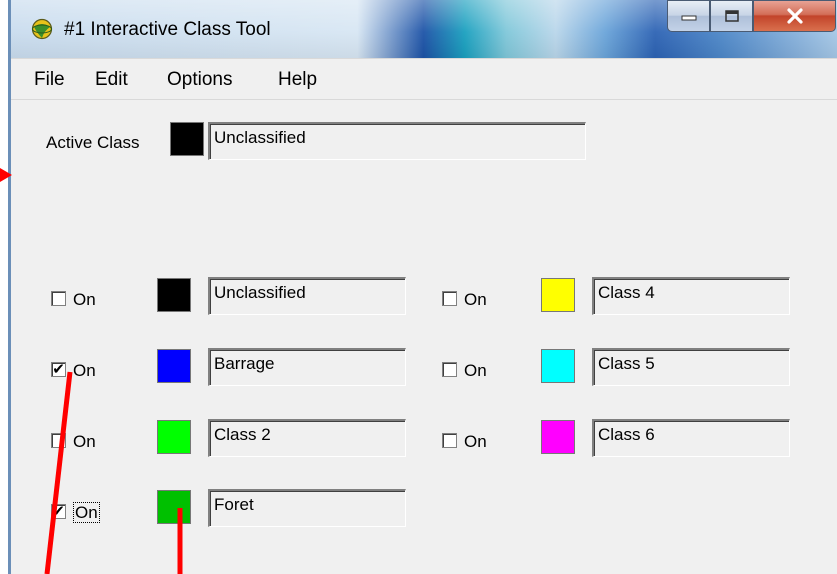  What do you see at coordinates (558, 295) in the screenshot?
I see `class-4-swatch` at bounding box center [558, 295].